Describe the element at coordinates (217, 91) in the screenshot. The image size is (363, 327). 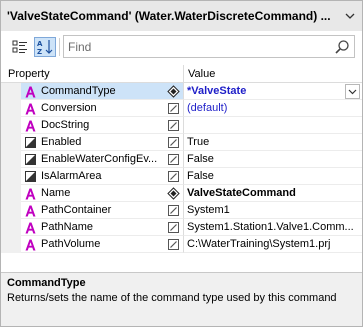
I see `property-value: *ValveState` at that location.